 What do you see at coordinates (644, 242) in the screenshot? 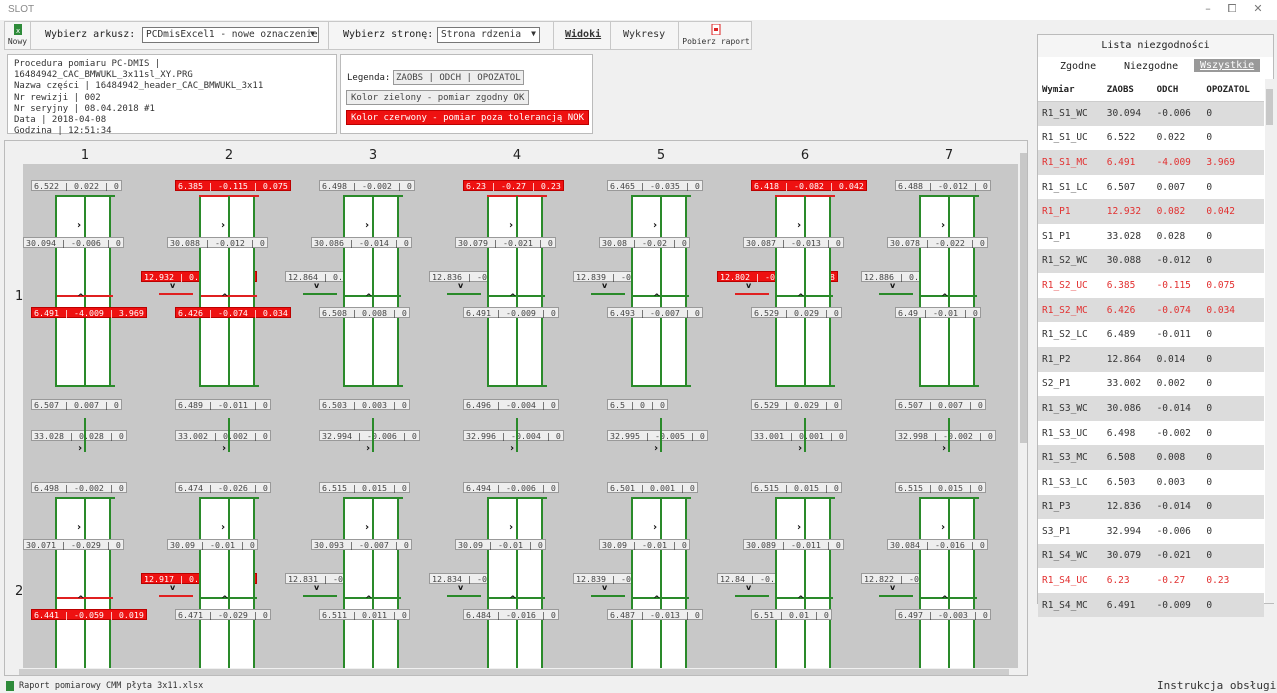
I see `width-value: 30.08 | -0.02 | 0` at bounding box center [644, 242].